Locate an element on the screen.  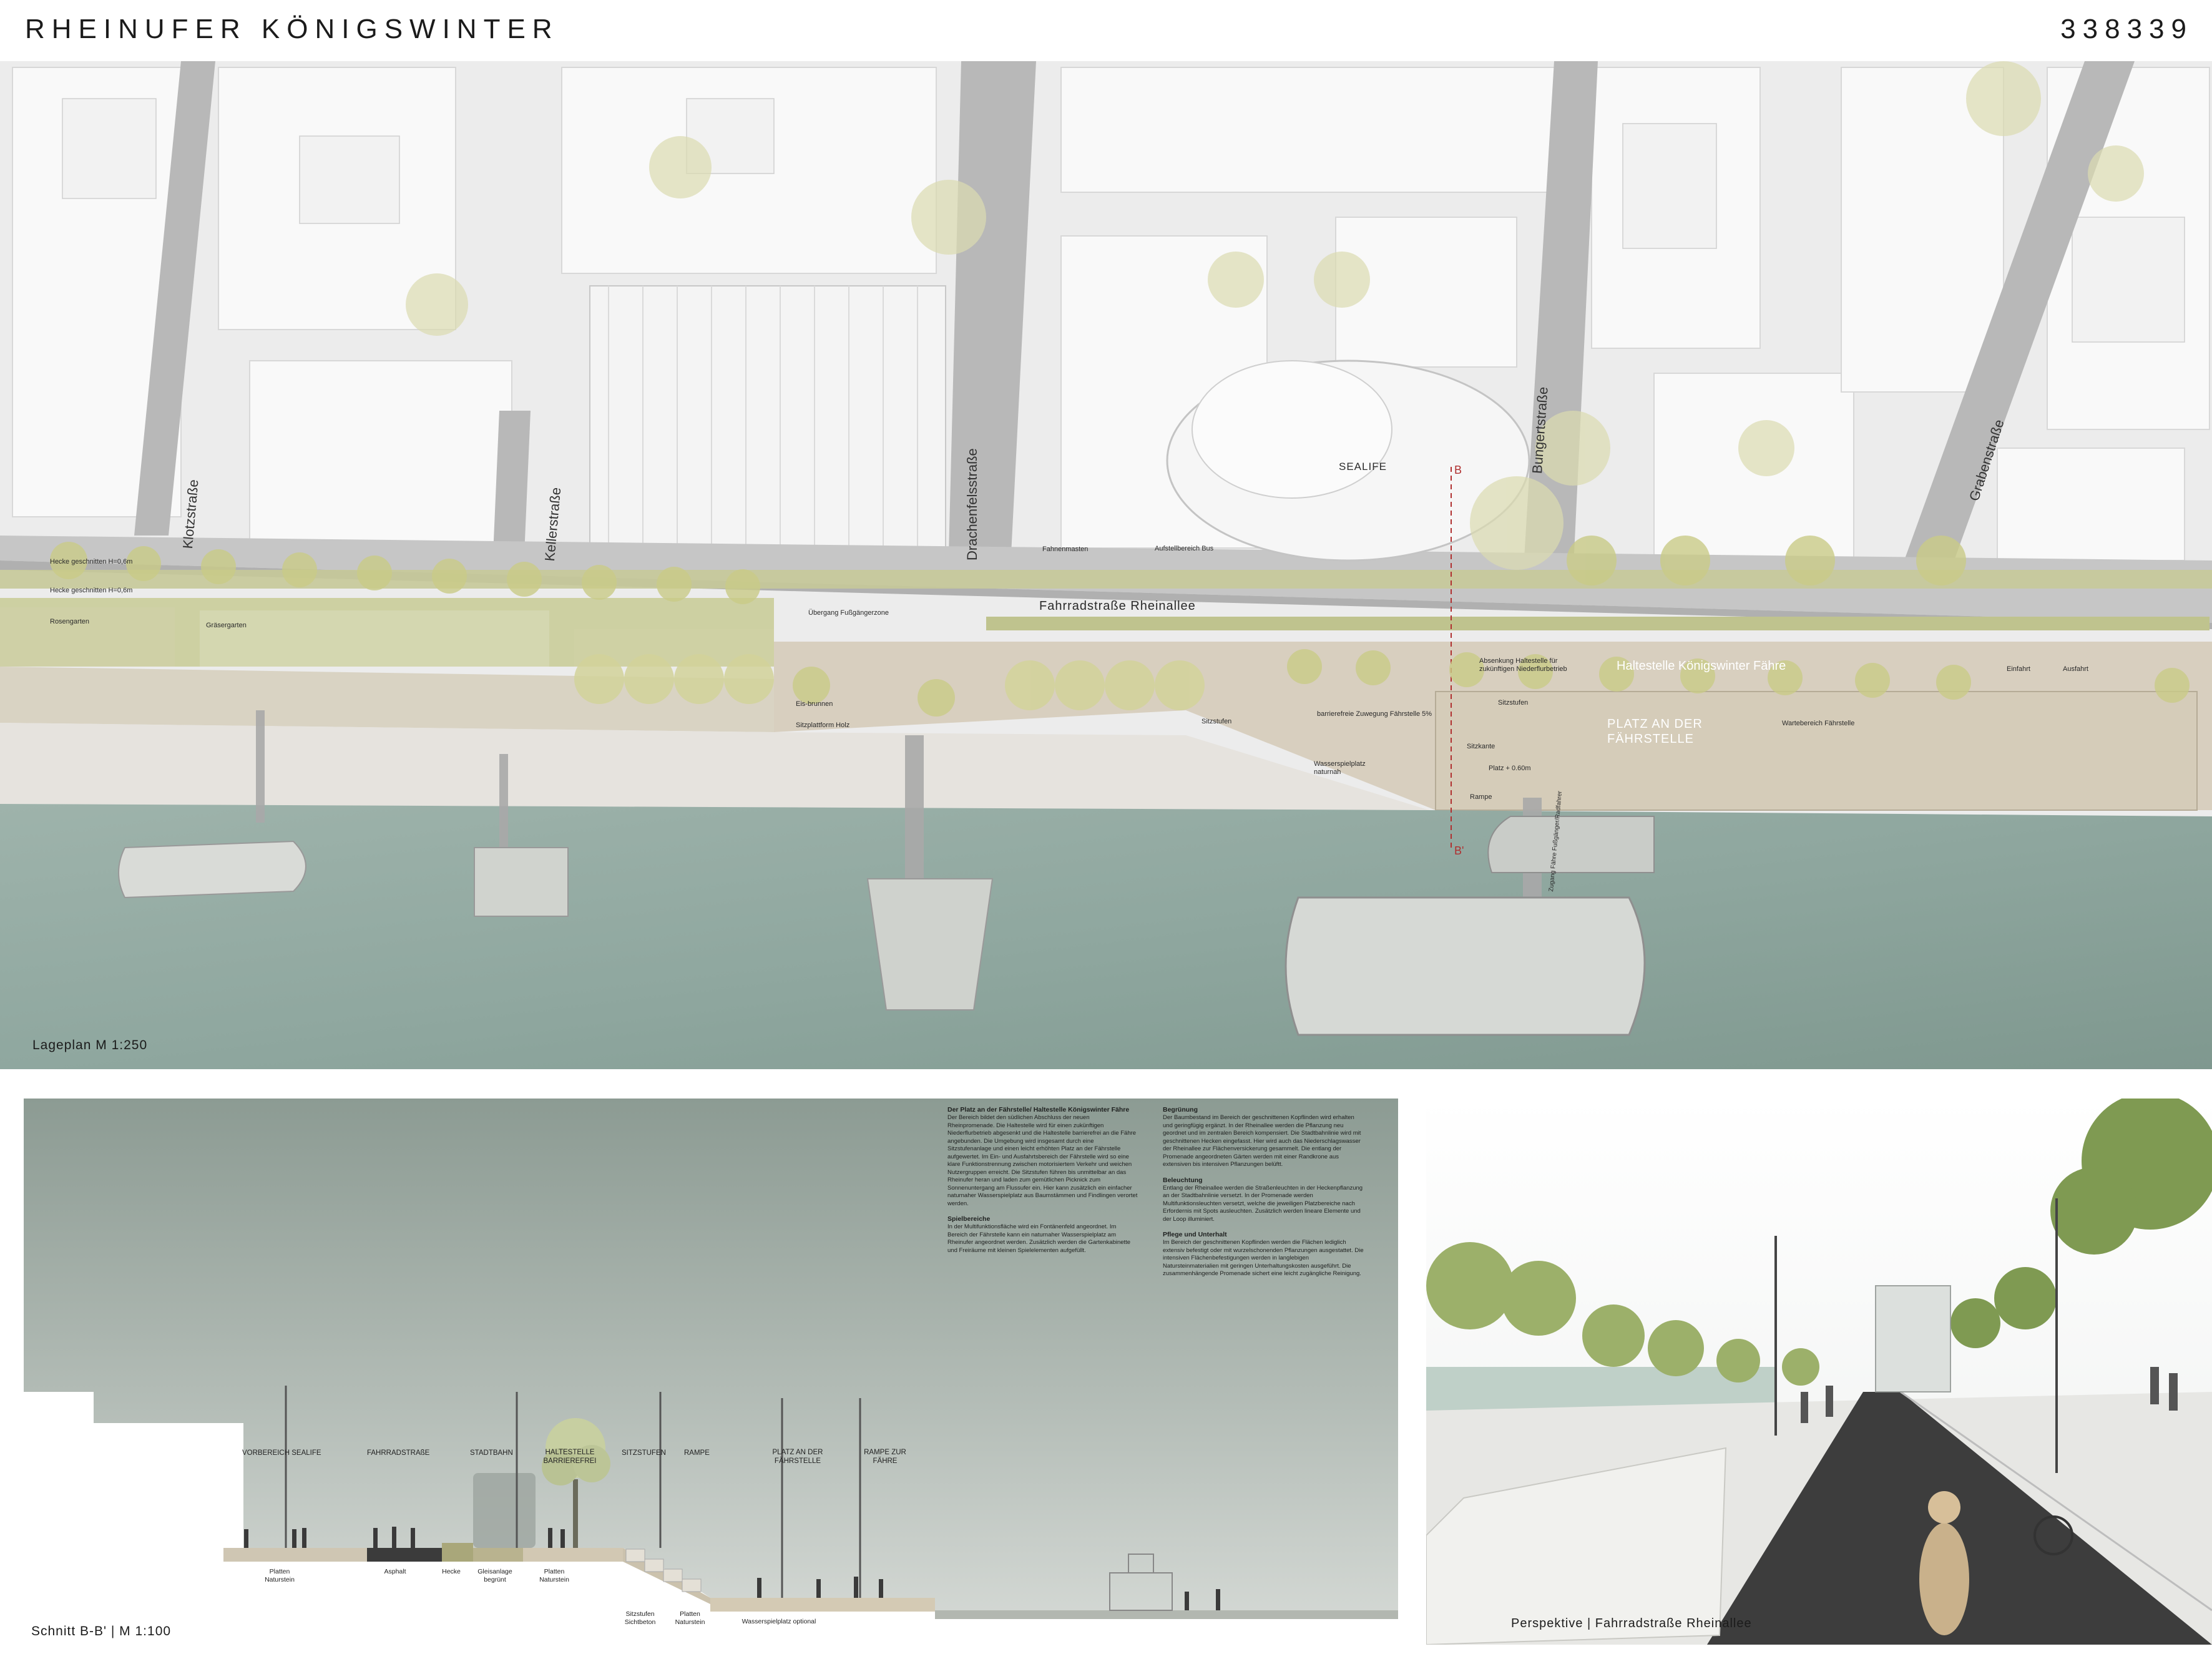
project-code: 338339 is located at coordinates (2126, 29).